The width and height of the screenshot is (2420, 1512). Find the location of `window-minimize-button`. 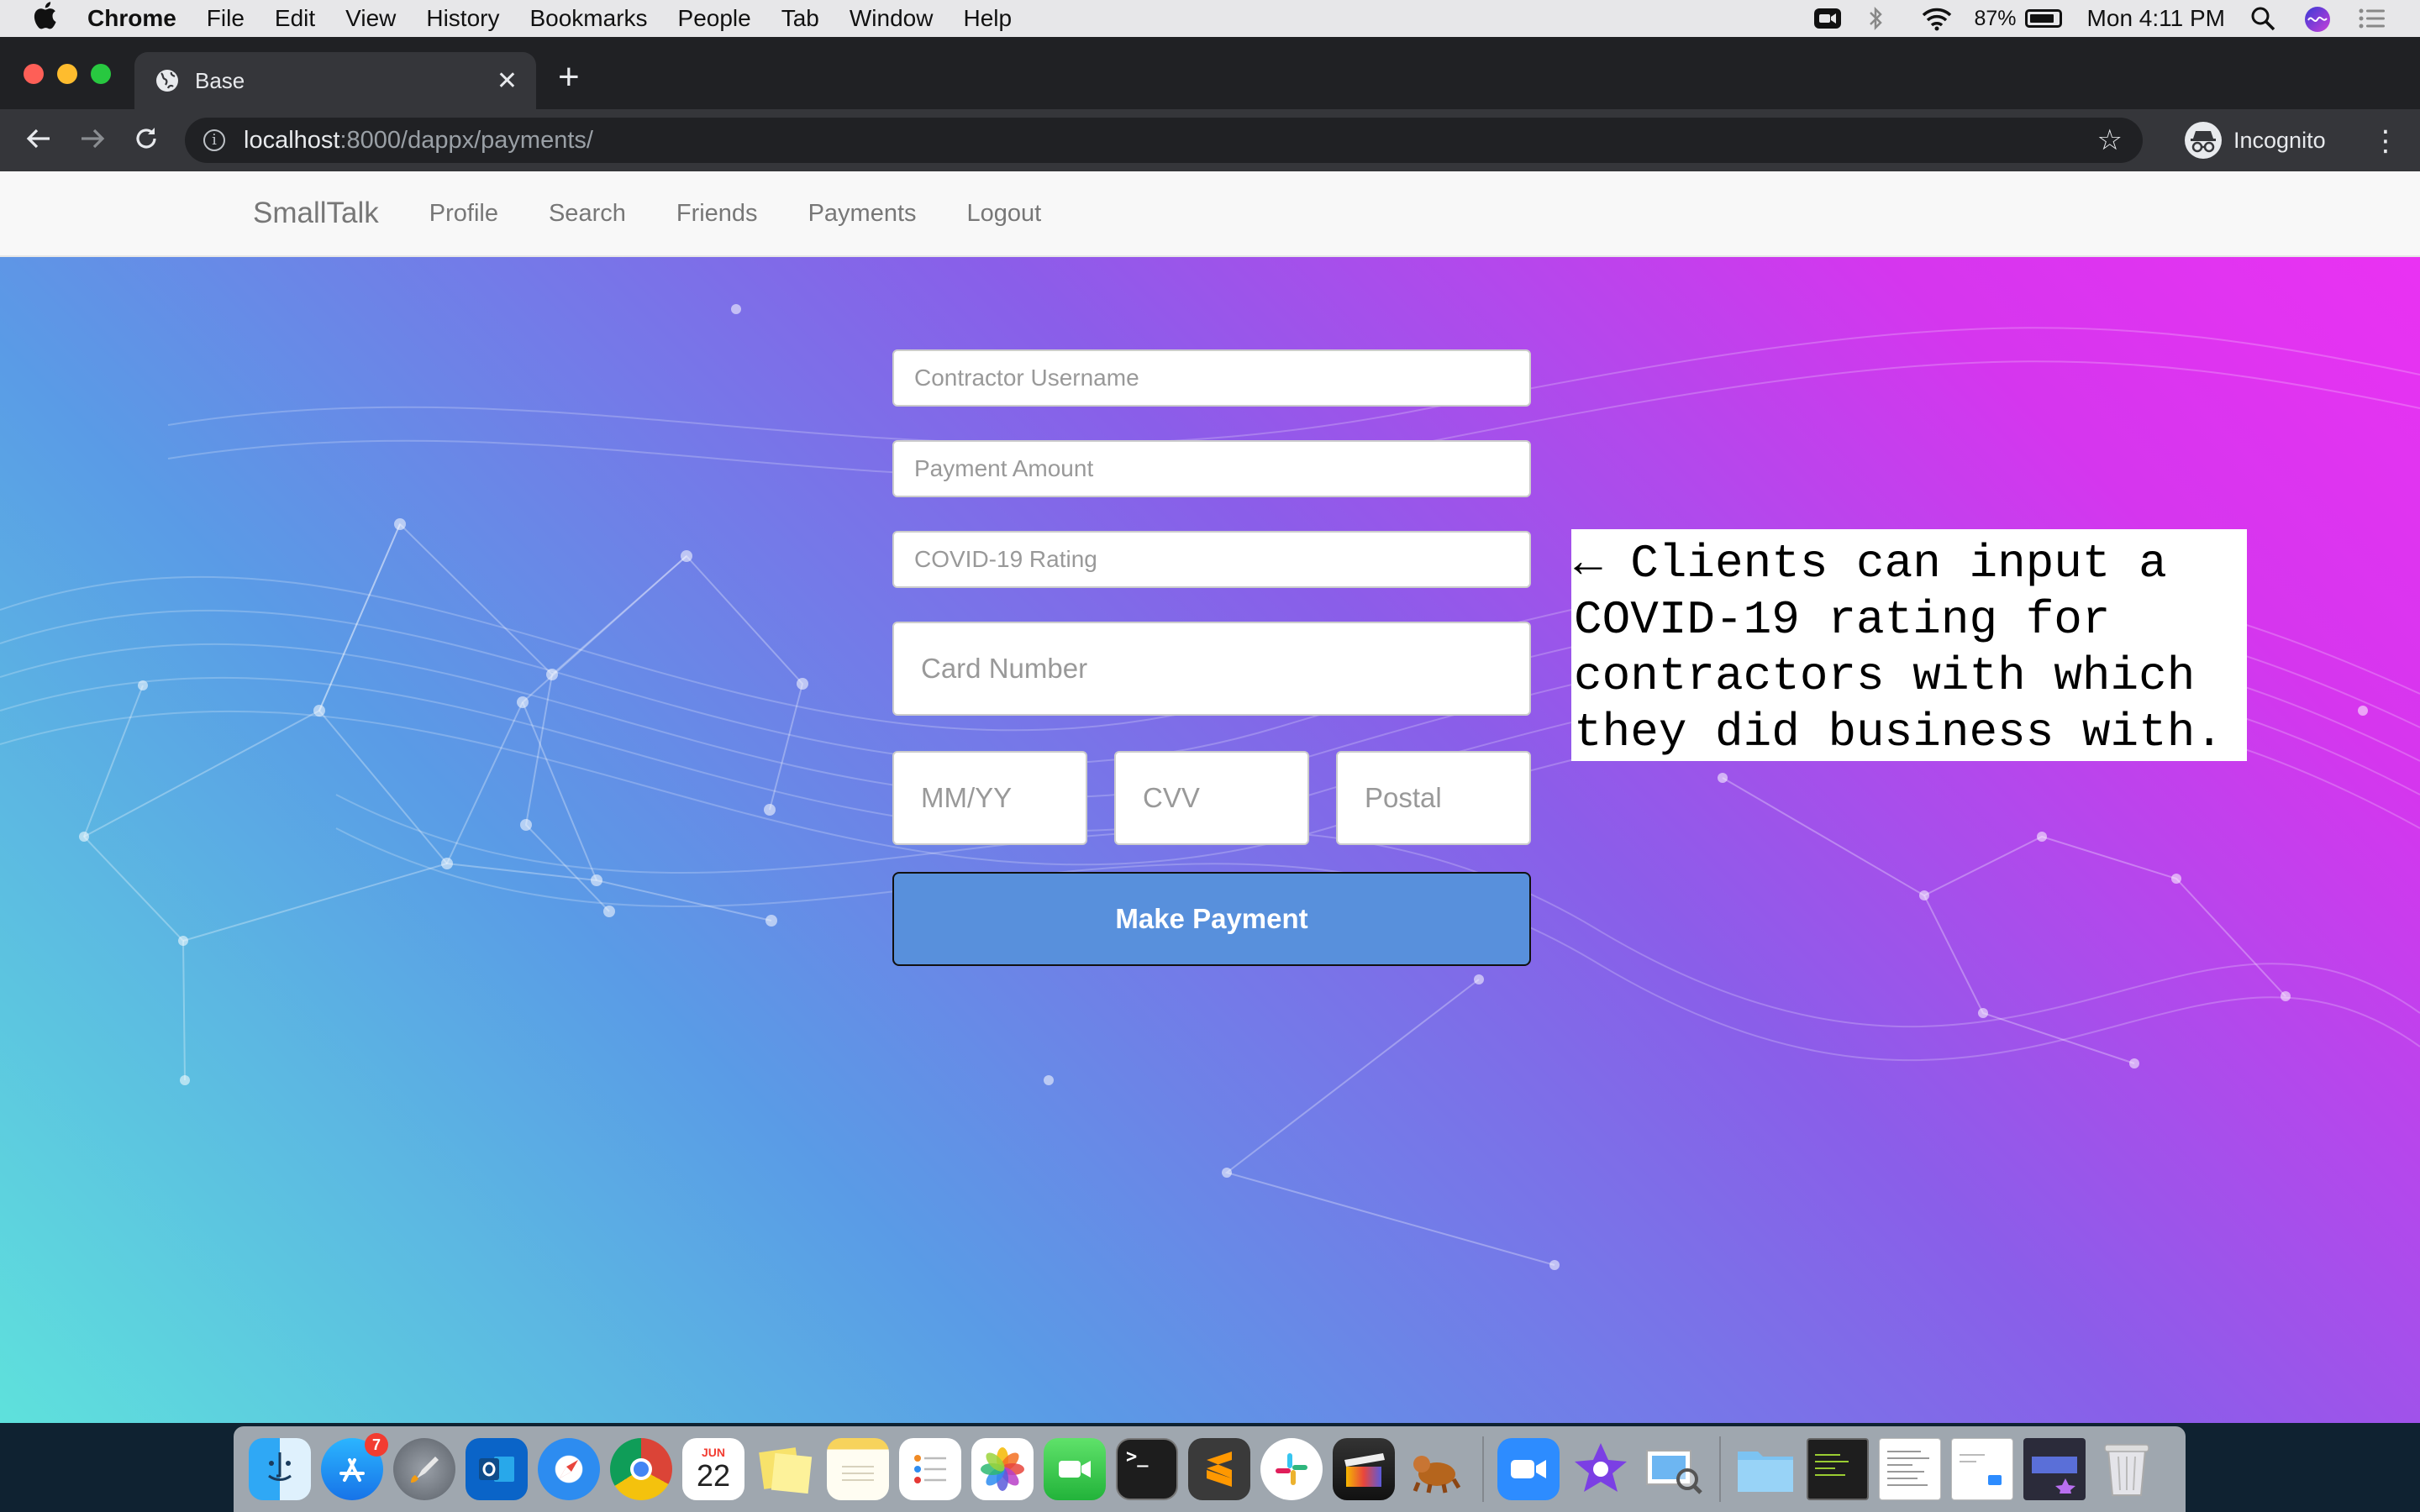

window-minimize-button is located at coordinates (67, 74).